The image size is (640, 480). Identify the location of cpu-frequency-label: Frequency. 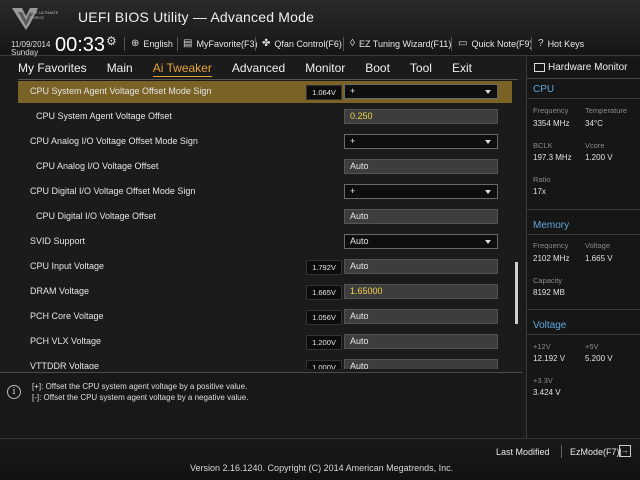
(551, 110).